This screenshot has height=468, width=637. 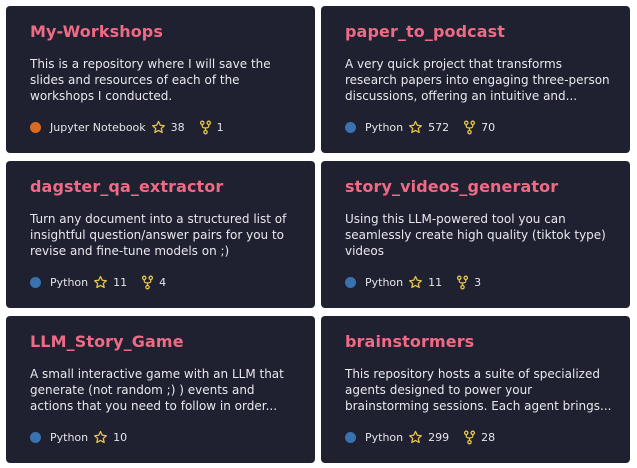 What do you see at coordinates (107, 341) in the screenshot?
I see `repo-title-link: LLM_Story_Game` at bounding box center [107, 341].